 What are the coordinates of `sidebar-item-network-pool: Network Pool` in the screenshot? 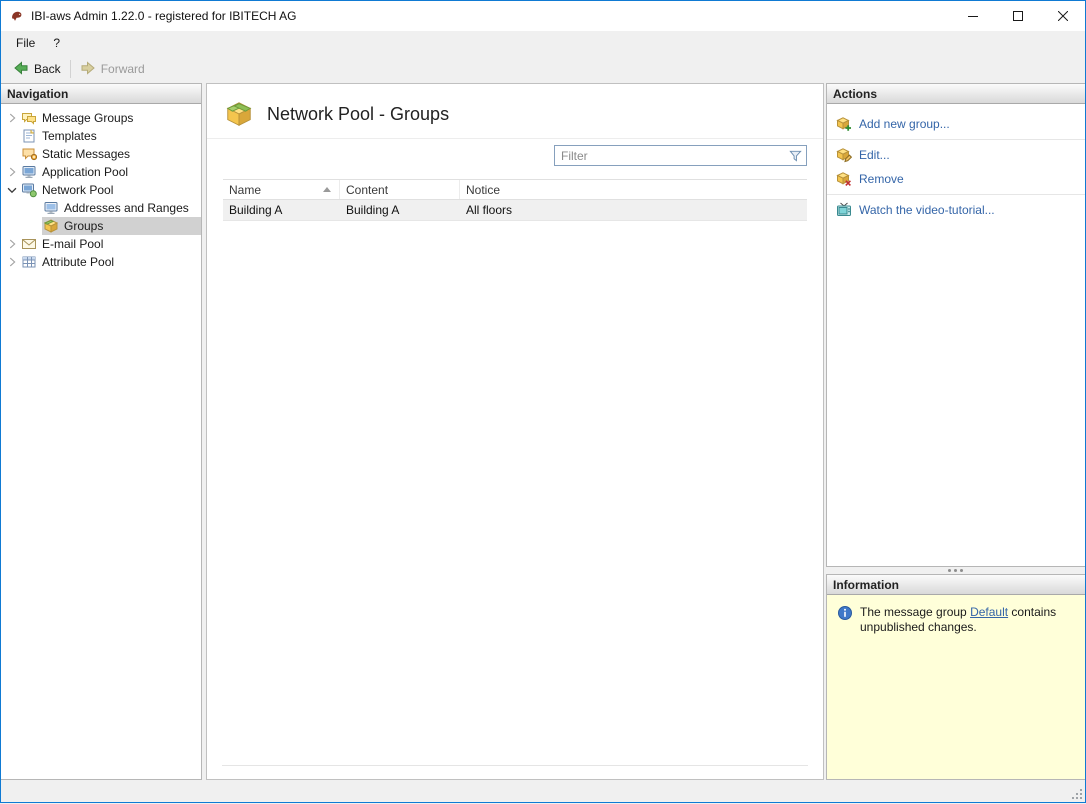 It's located at (101, 190).